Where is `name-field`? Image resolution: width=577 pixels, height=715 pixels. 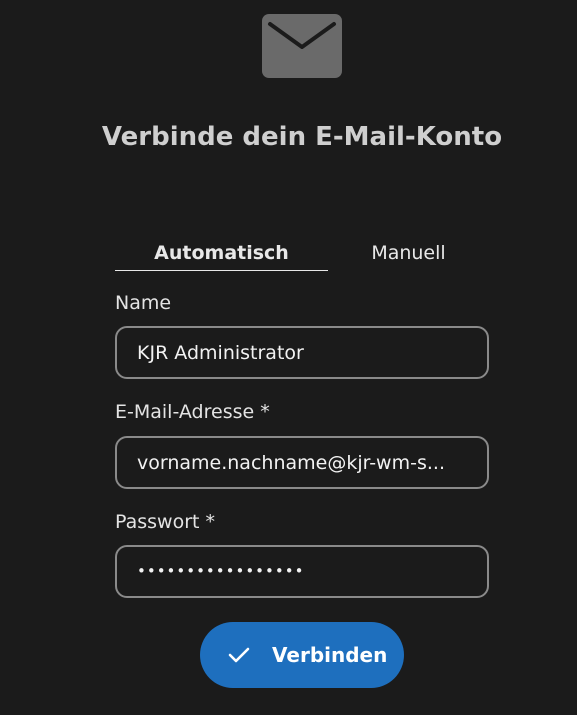
name-field is located at coordinates (302, 352).